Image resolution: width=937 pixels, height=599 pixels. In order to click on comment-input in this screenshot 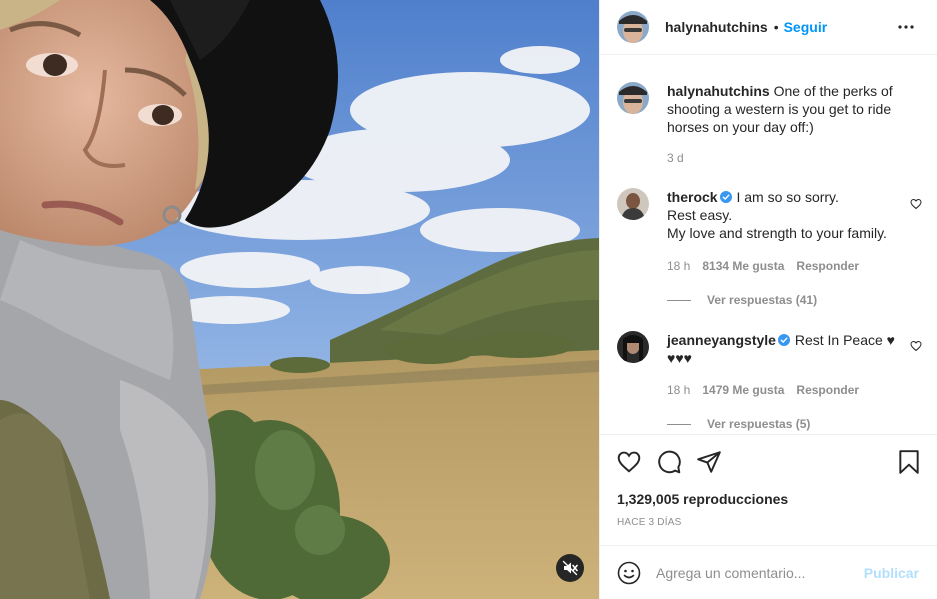, I will do `click(751, 572)`.